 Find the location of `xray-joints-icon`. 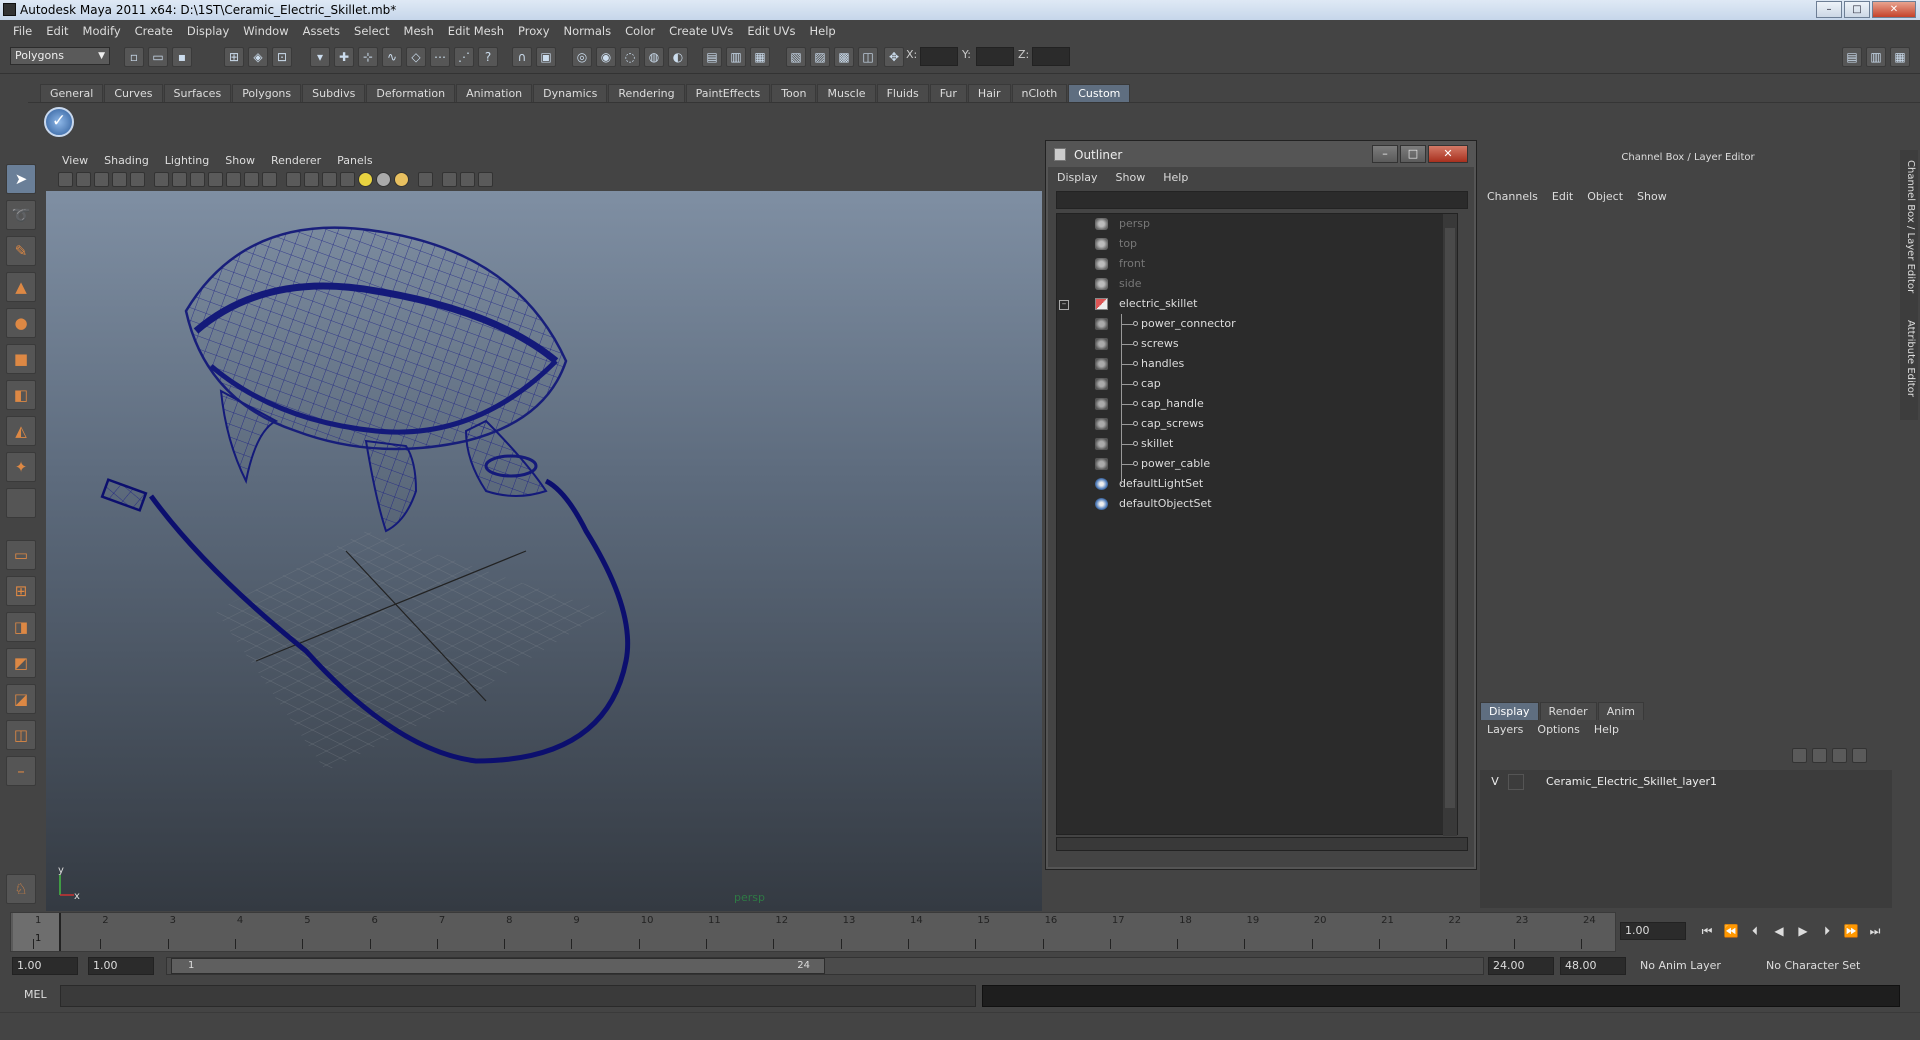

xray-joints-icon is located at coordinates (467, 179).